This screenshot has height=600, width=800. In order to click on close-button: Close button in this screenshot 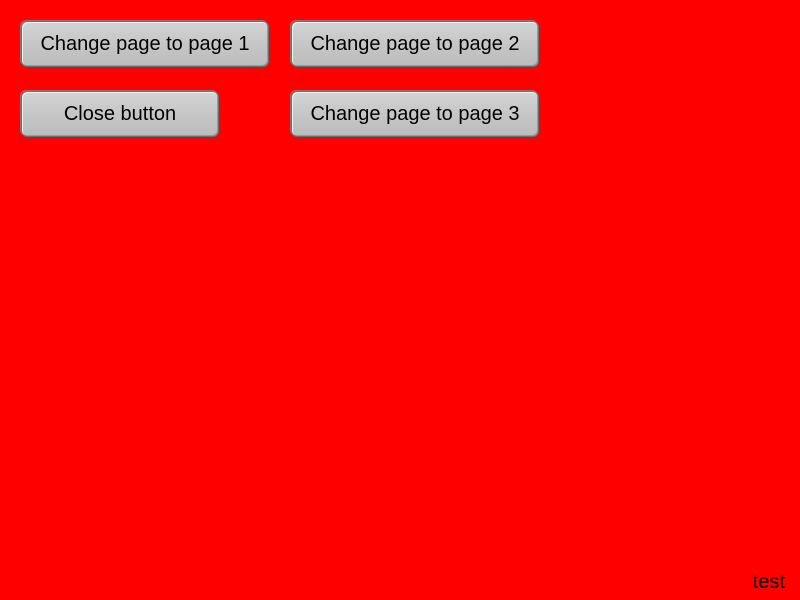, I will do `click(120, 114)`.